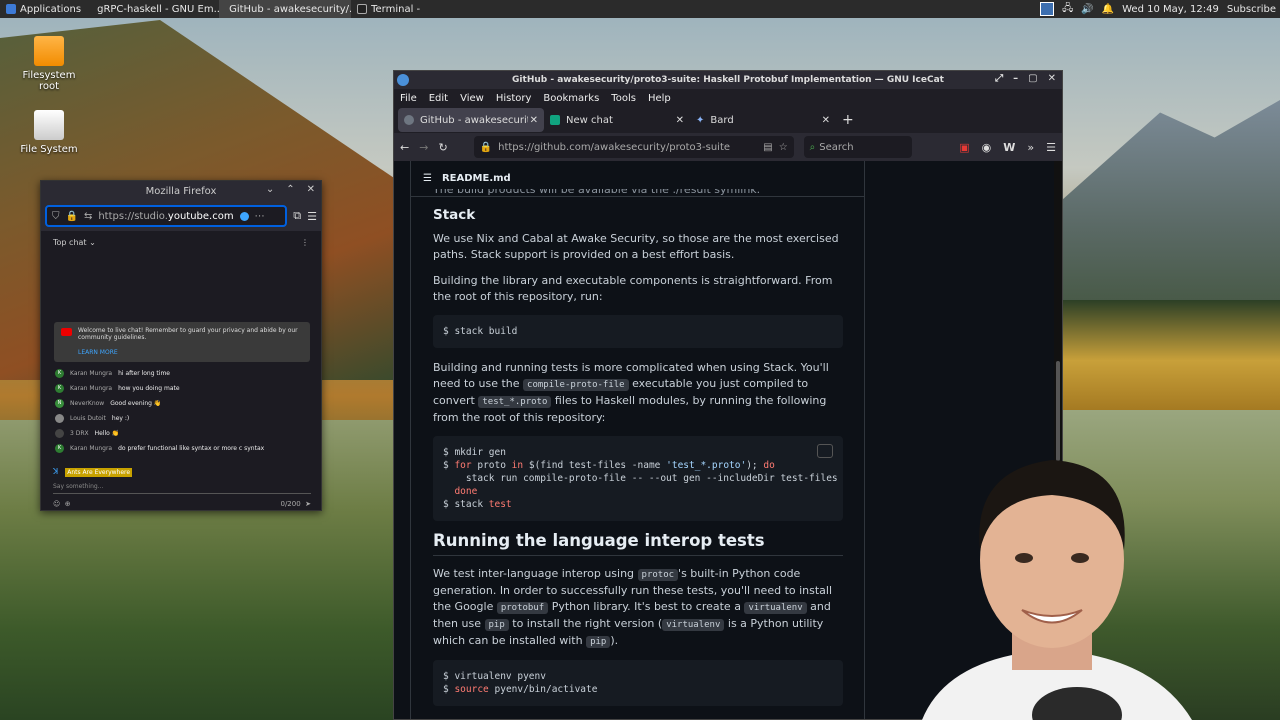  Describe the element at coordinates (290, 189) in the screenshot. I see `chevron-up-icon: ⌃` at that location.